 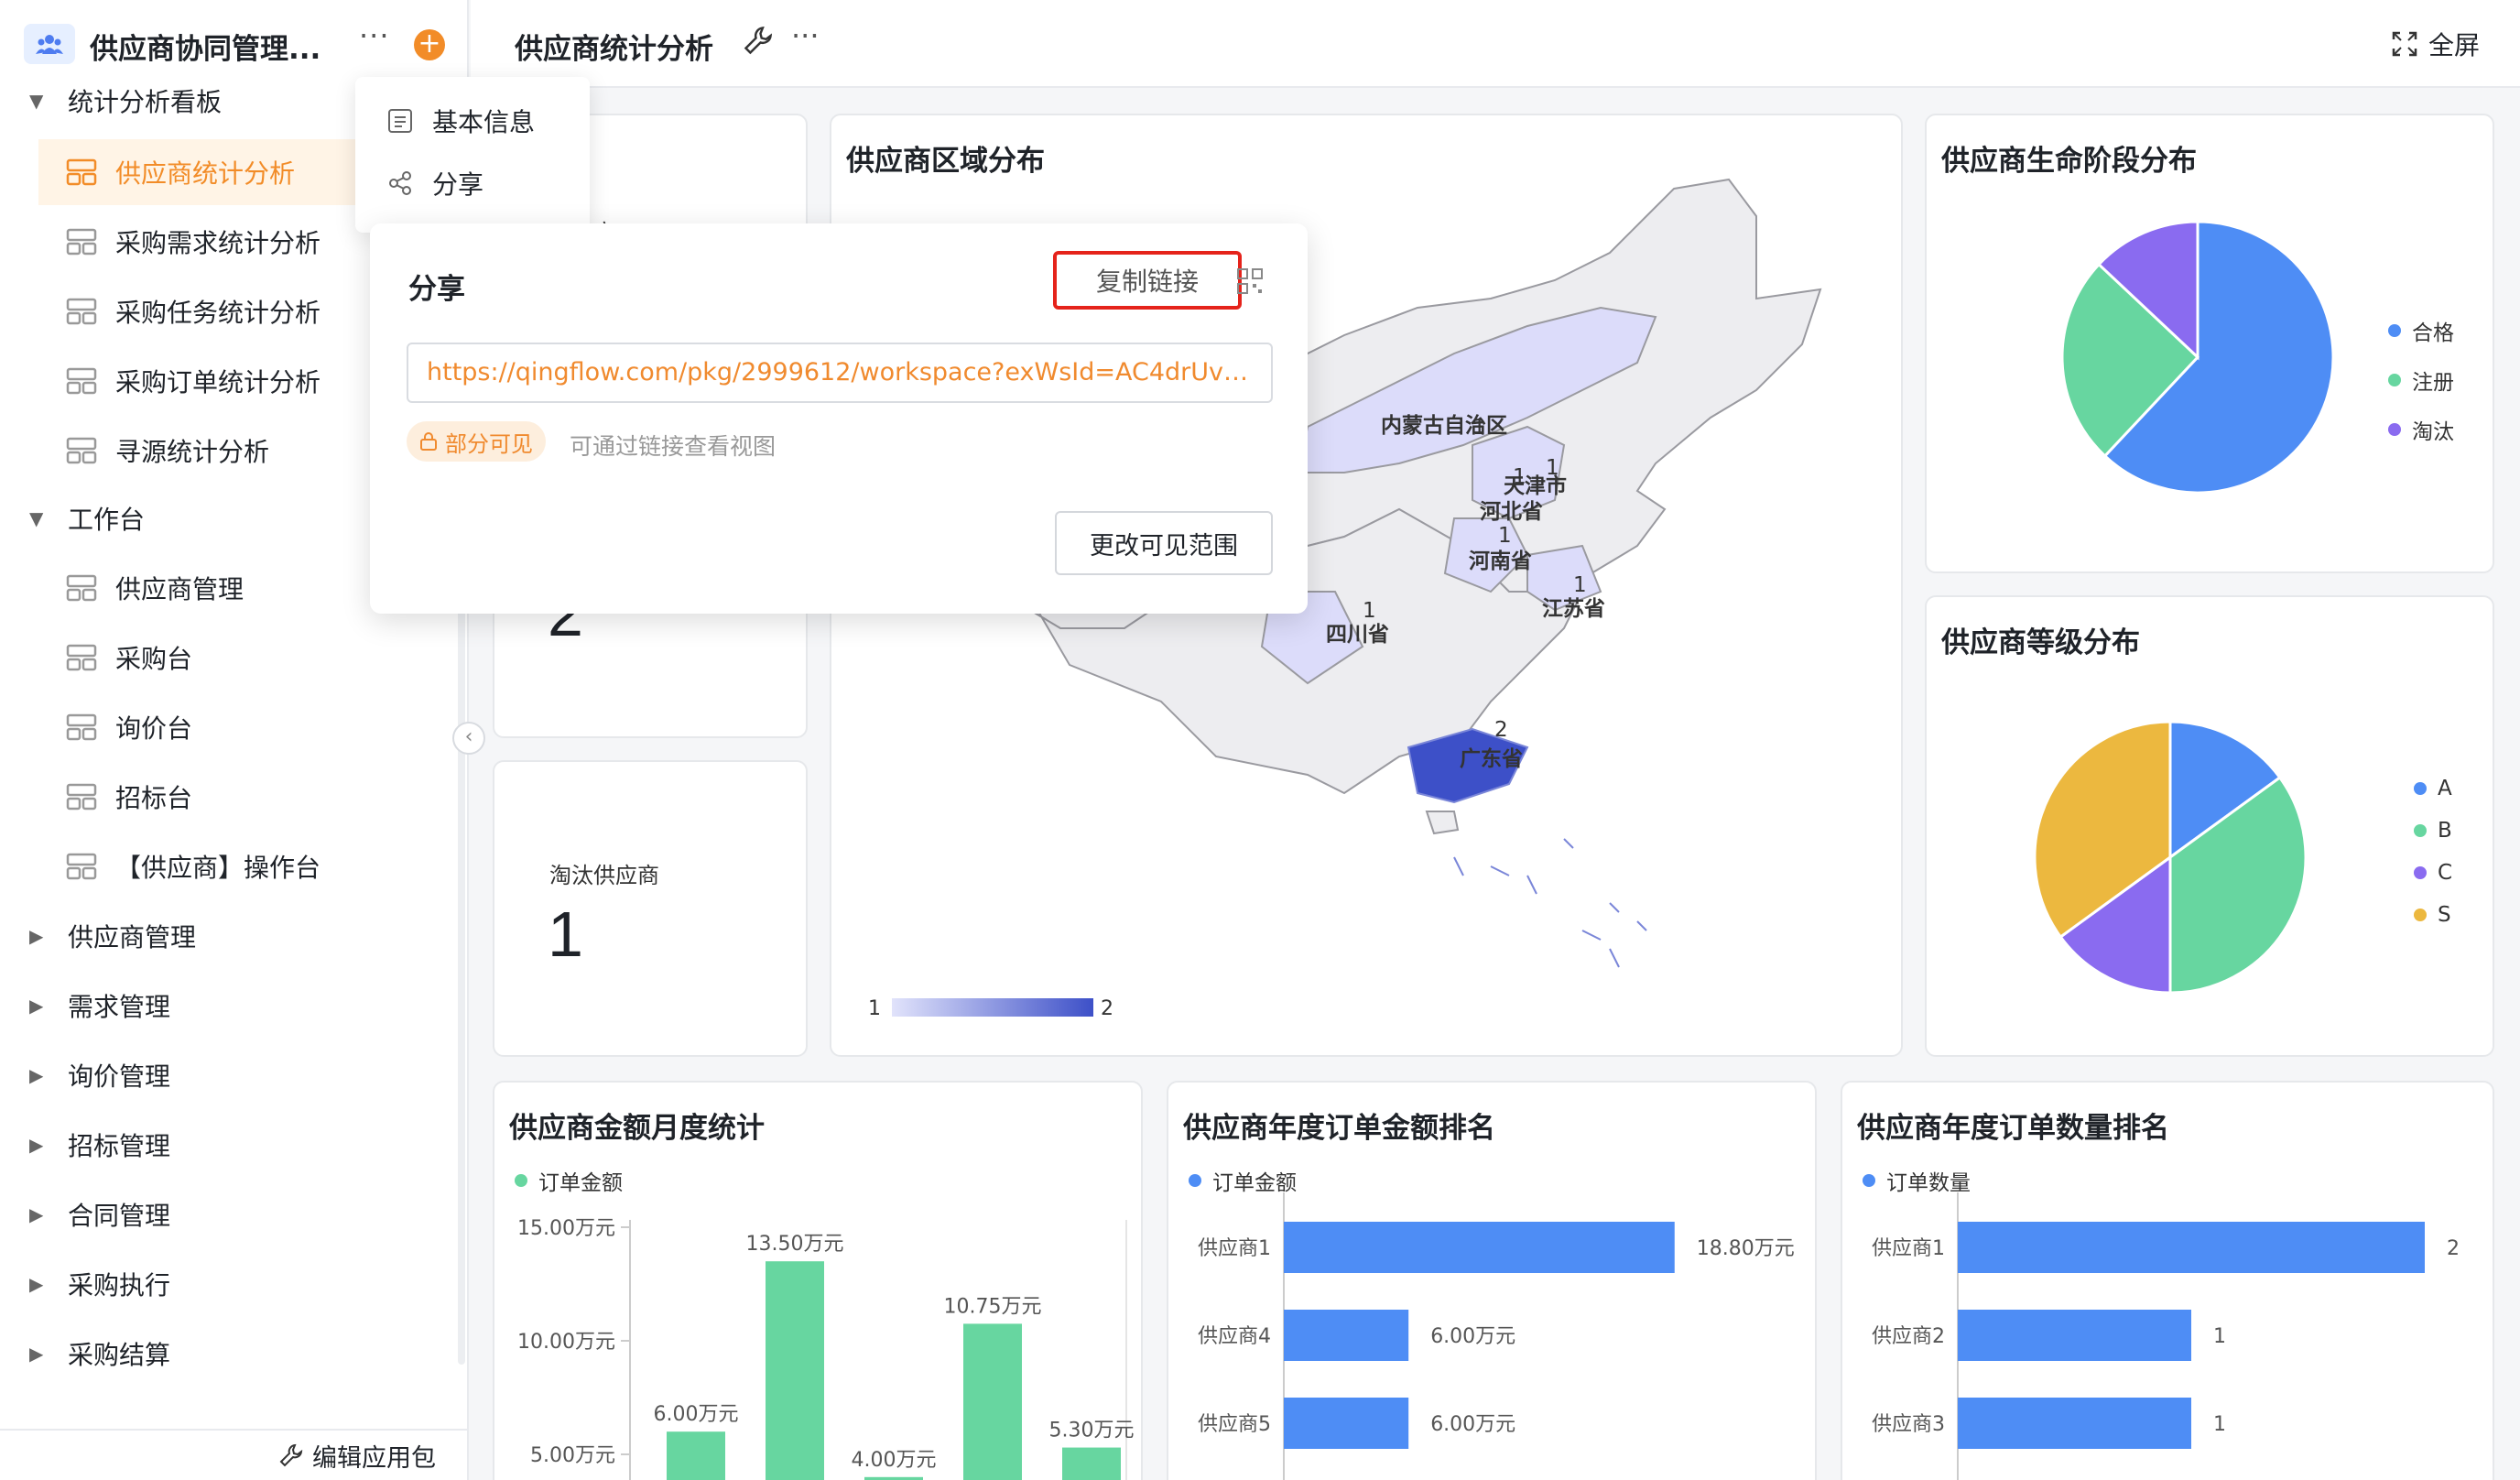 I want to click on share-title: 分享, so click(x=436, y=289).